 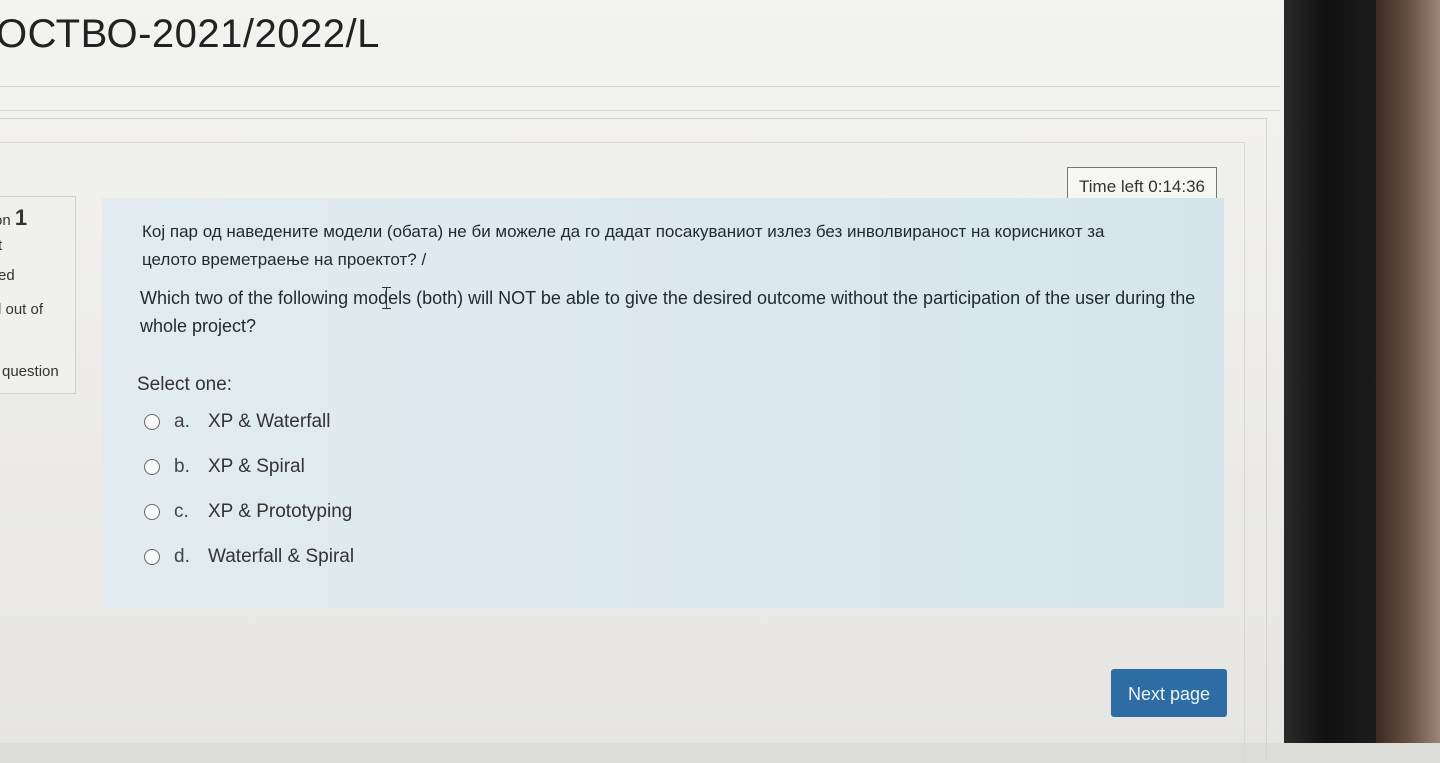 I want to click on option-label: XP & Prototyping, so click(x=280, y=511).